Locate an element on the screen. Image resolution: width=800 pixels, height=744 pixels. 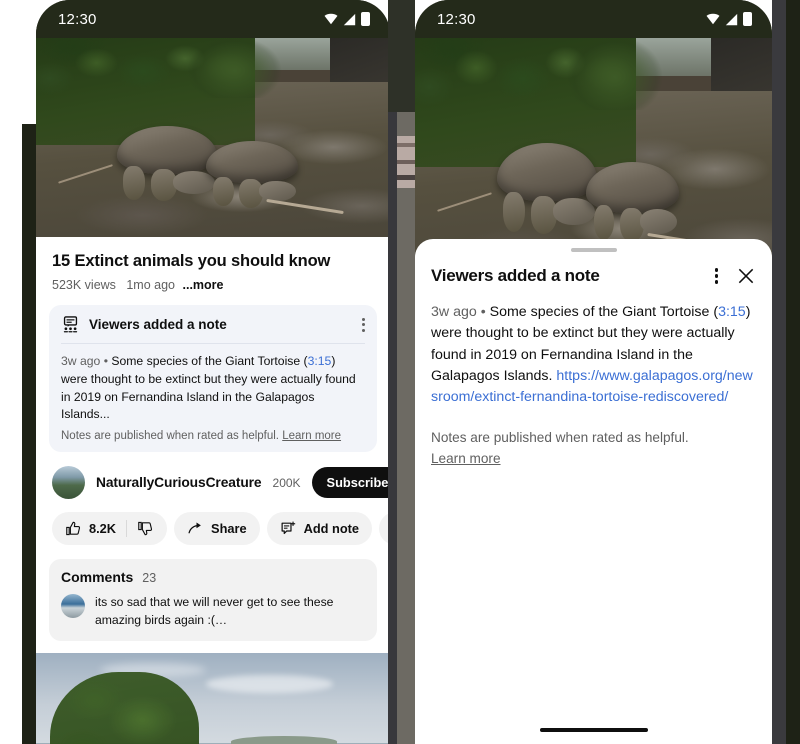
note-card-divider is located at coordinates (213, 343).